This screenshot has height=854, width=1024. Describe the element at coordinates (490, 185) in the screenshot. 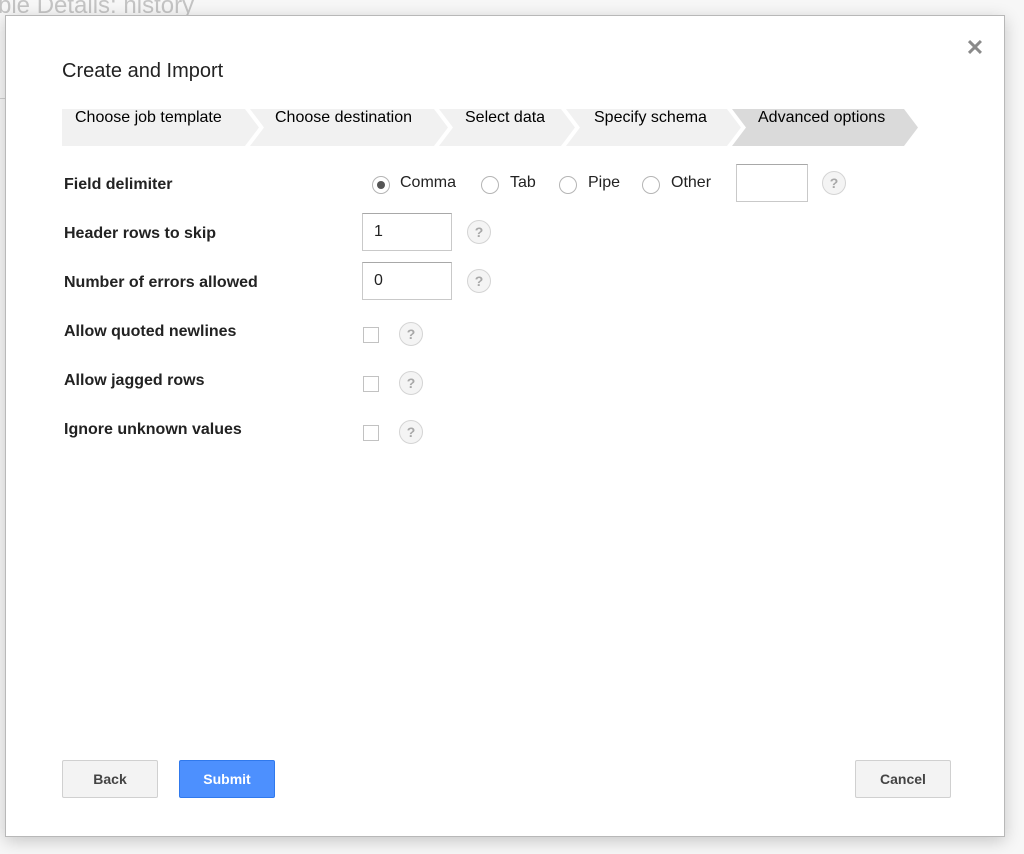

I see `delimiter-tab-radio` at that location.